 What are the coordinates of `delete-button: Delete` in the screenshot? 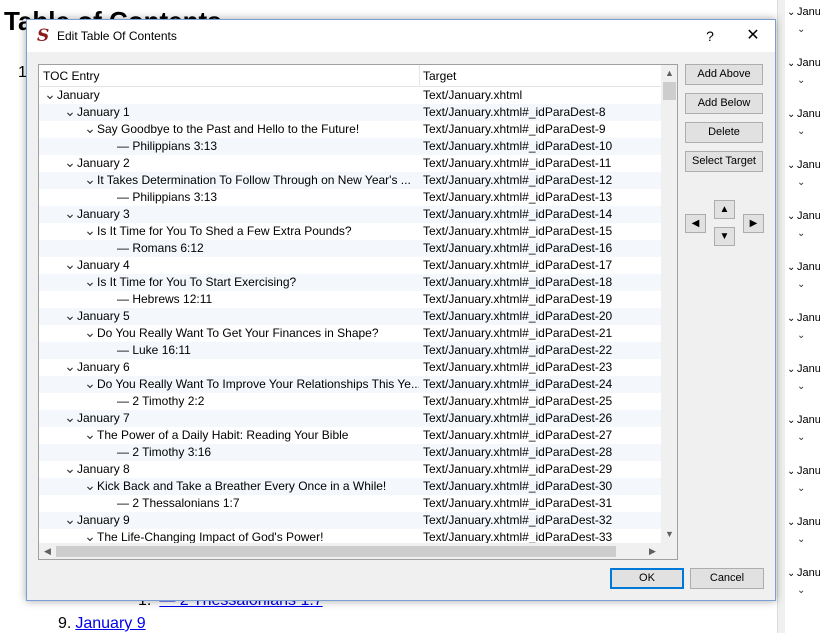 It's located at (724, 132).